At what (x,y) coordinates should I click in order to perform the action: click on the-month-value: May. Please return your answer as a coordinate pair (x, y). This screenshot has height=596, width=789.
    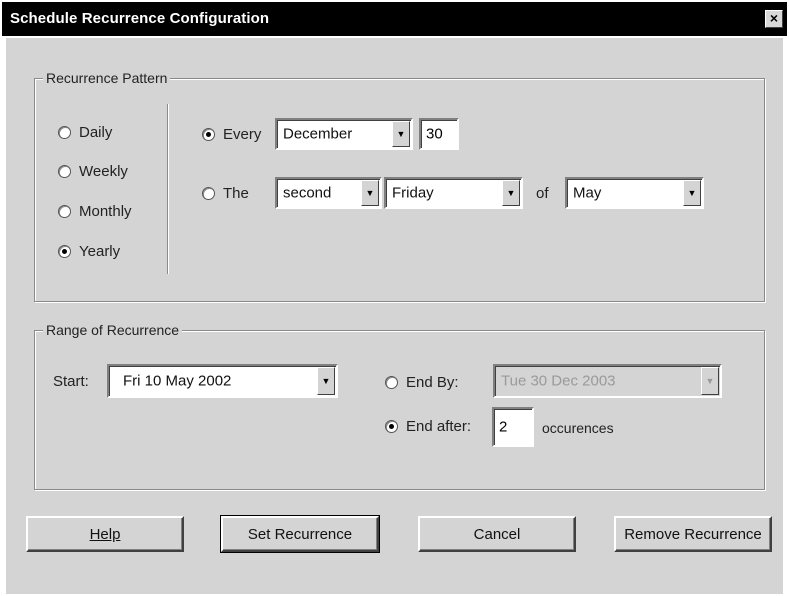
    Looking at the image, I should click on (587, 193).